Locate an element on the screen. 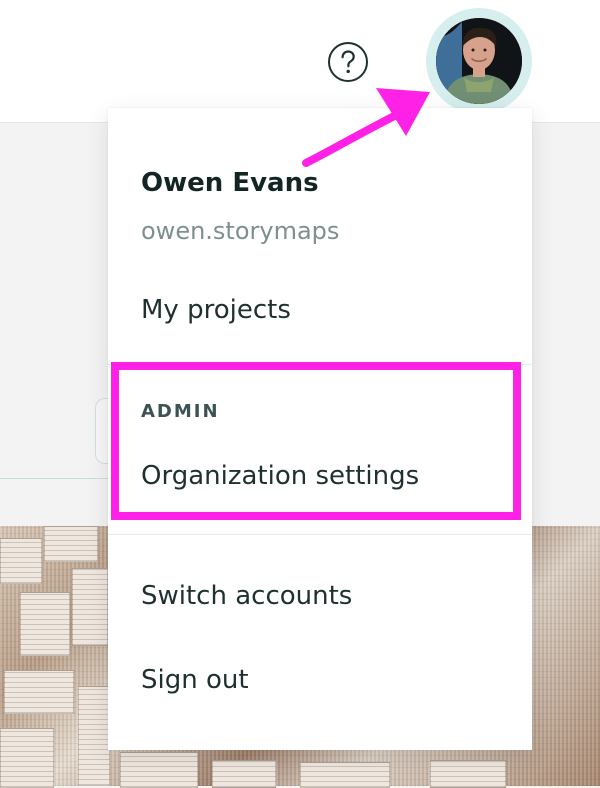  organization-settings-menu-item: Organization settings is located at coordinates (280, 476).